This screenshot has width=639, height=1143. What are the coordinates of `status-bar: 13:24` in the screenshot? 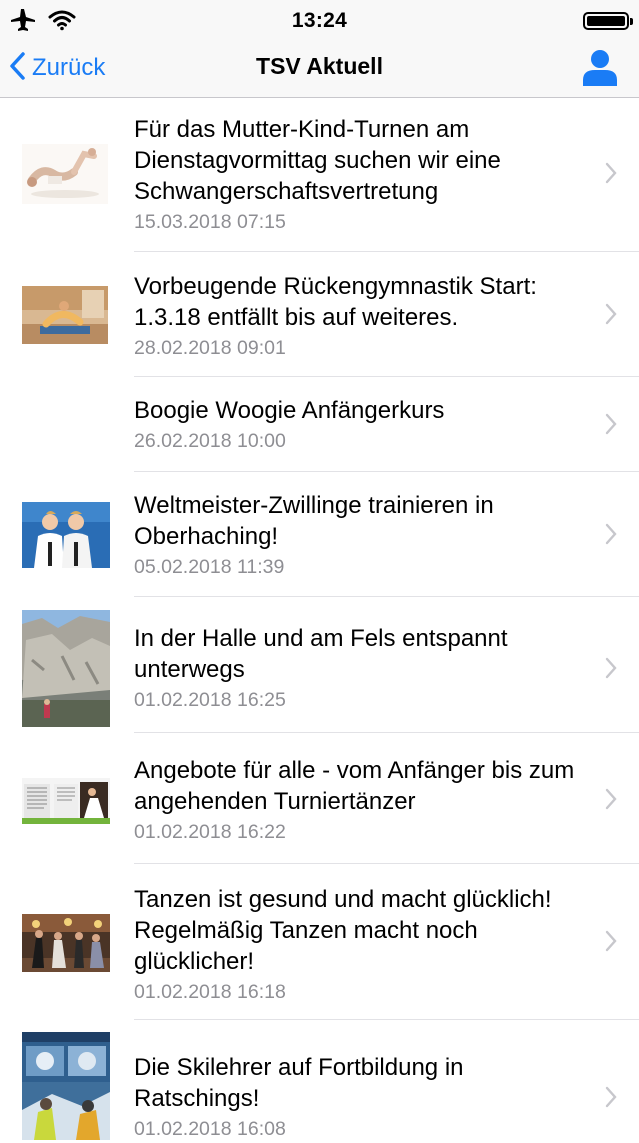 It's located at (319, 20).